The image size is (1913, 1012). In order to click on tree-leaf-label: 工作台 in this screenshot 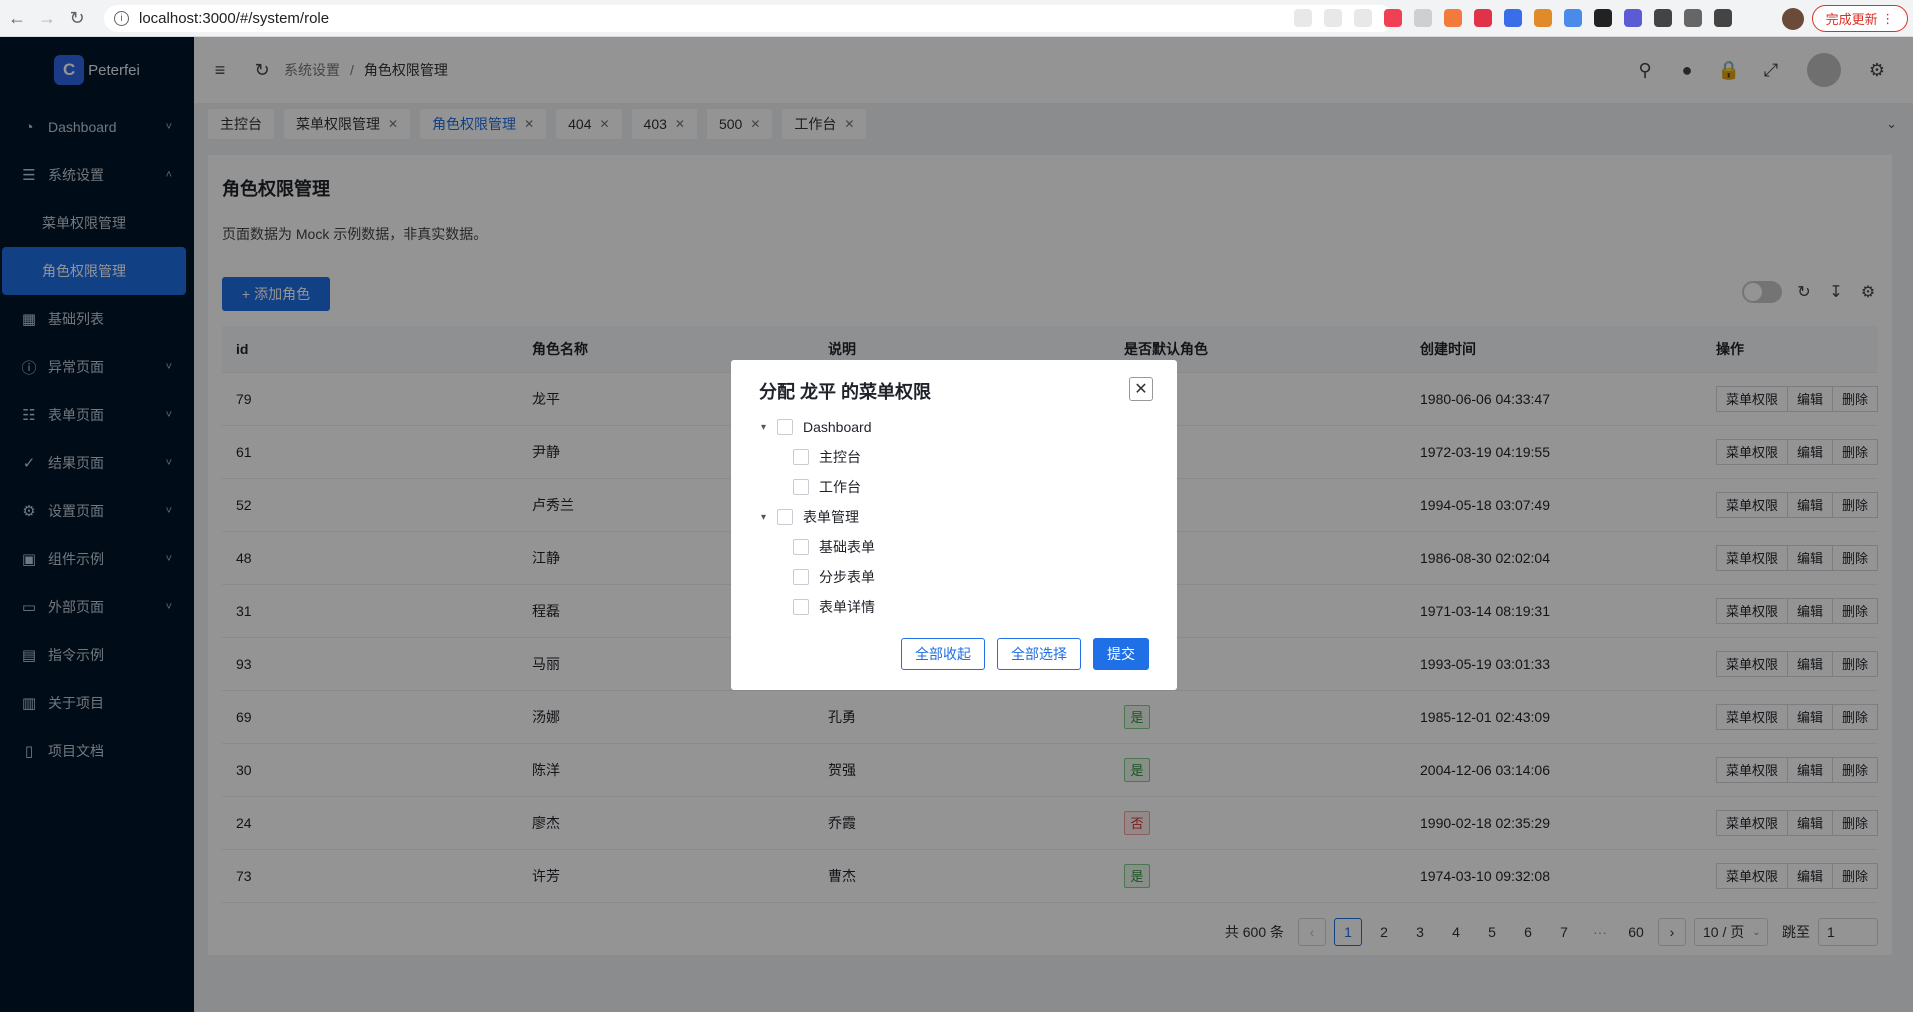, I will do `click(840, 487)`.